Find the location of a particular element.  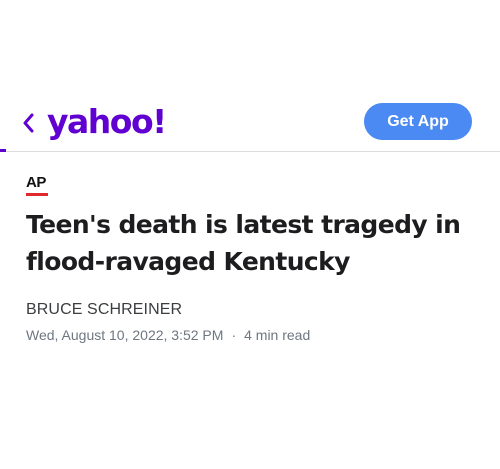

chevron-left-icon is located at coordinates (28, 123).